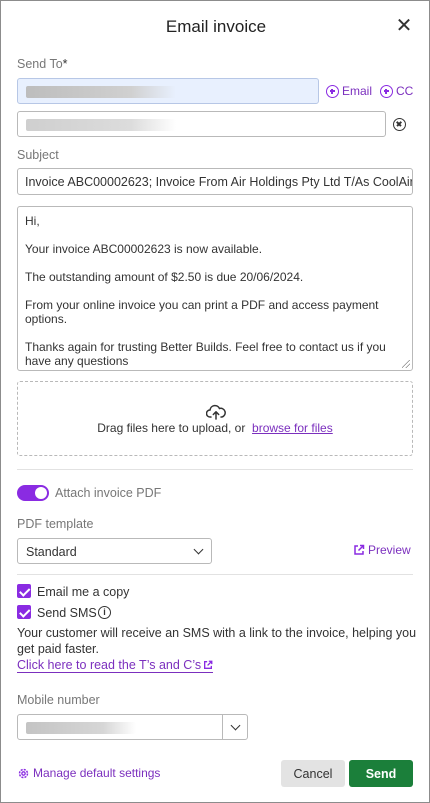 The image size is (430, 803). Describe the element at coordinates (201, 124) in the screenshot. I see `cc-input` at that location.